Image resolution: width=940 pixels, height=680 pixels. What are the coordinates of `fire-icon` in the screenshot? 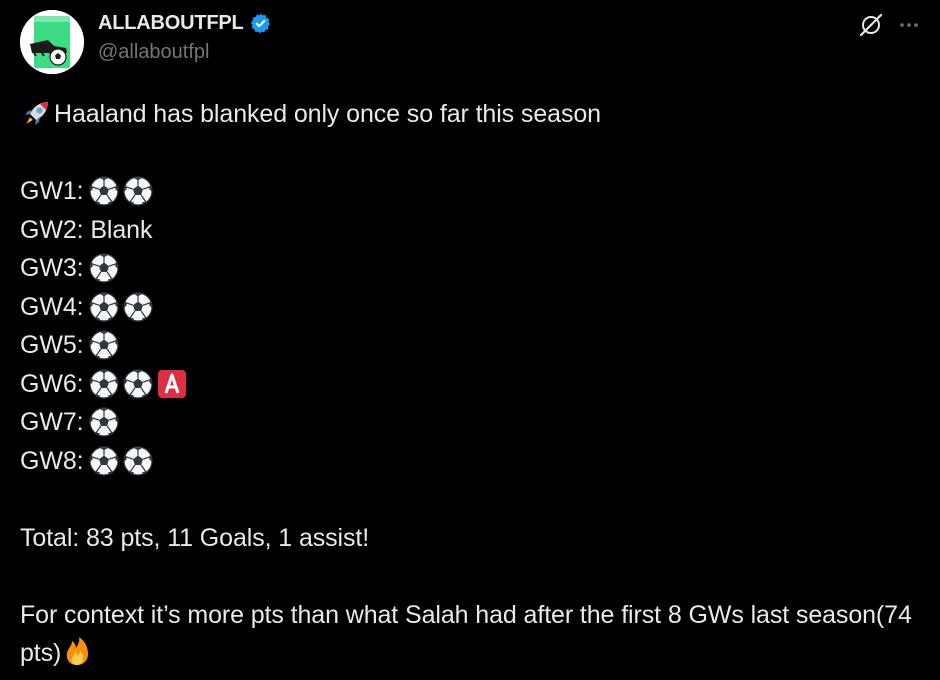 It's located at (77, 651).